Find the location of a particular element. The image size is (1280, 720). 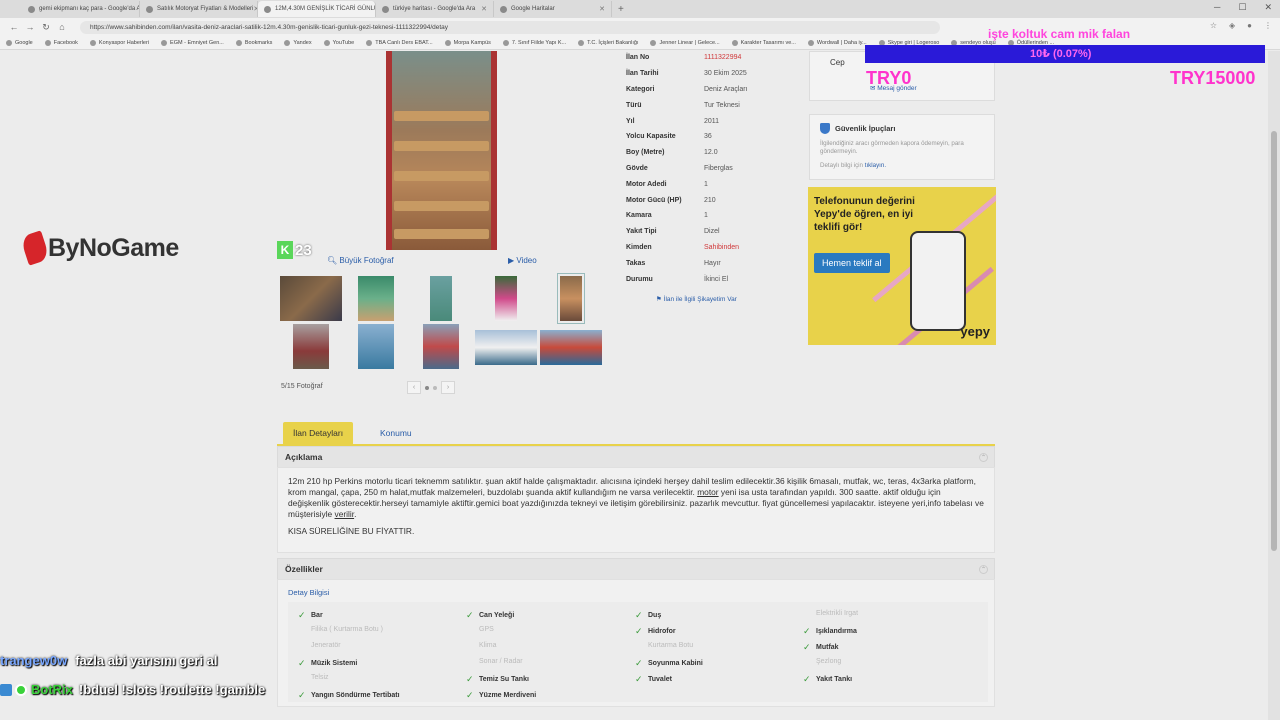

browser-tab: gemi ekipmanı kaç para - Google'da Ara✕ is located at coordinates (81, 9).